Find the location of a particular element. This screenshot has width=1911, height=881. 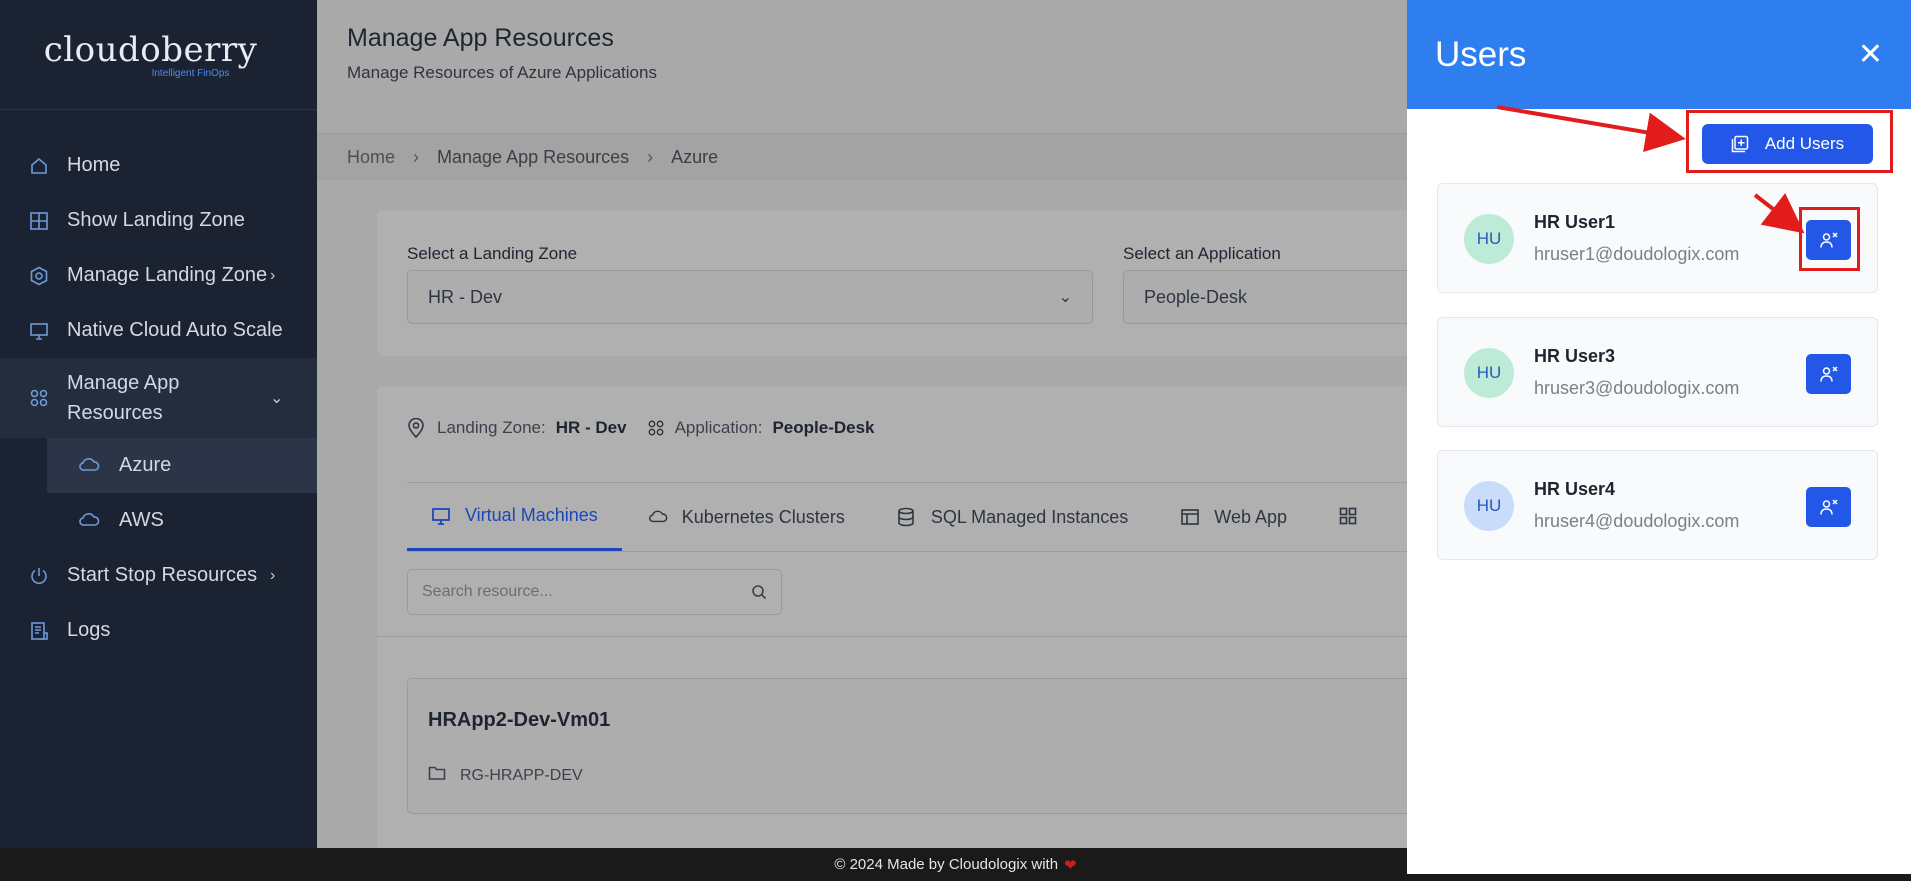

meta-landing-zone-value: HR - Dev is located at coordinates (591, 427).